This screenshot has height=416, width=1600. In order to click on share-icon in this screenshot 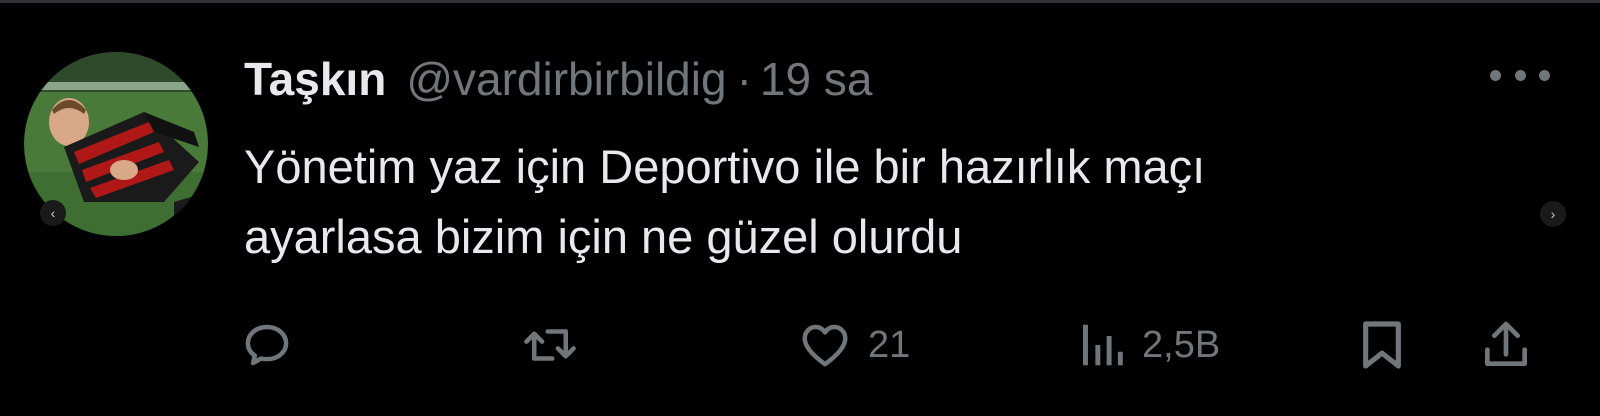, I will do `click(1506, 343)`.